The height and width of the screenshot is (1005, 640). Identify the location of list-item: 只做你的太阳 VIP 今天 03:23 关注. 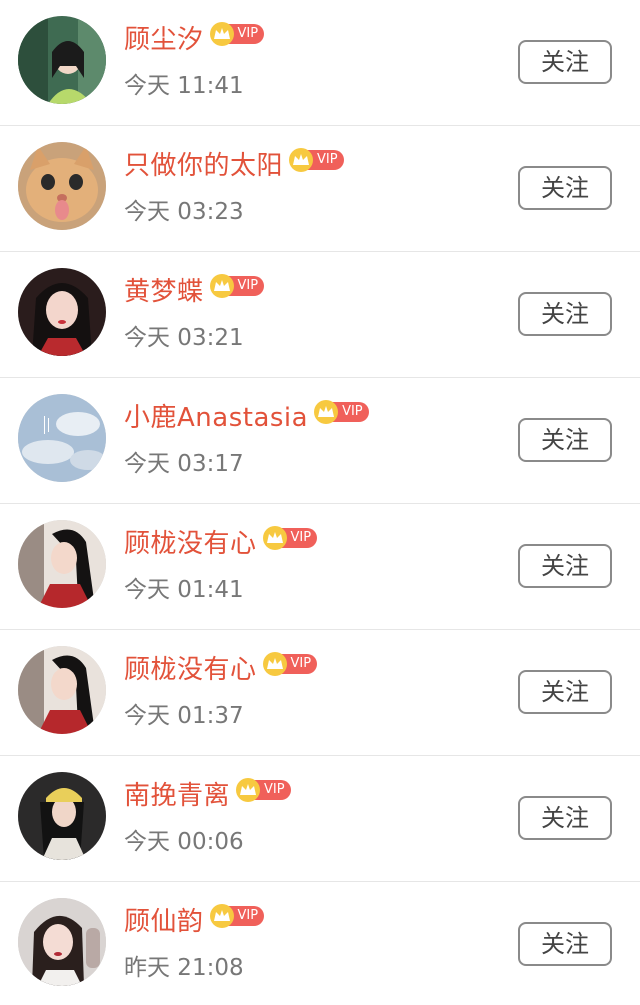
(320, 189).